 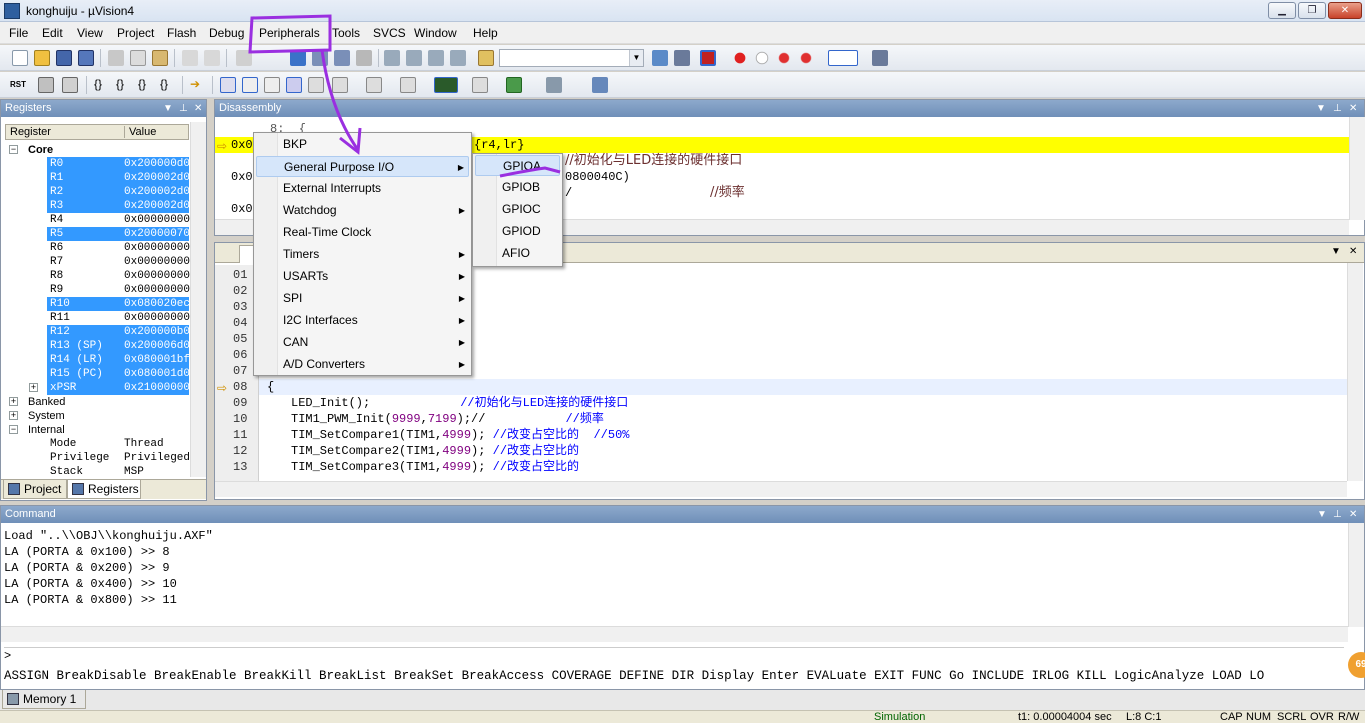 What do you see at coordinates (364, 58) in the screenshot?
I see `clear-bookmarks-icon` at bounding box center [364, 58].